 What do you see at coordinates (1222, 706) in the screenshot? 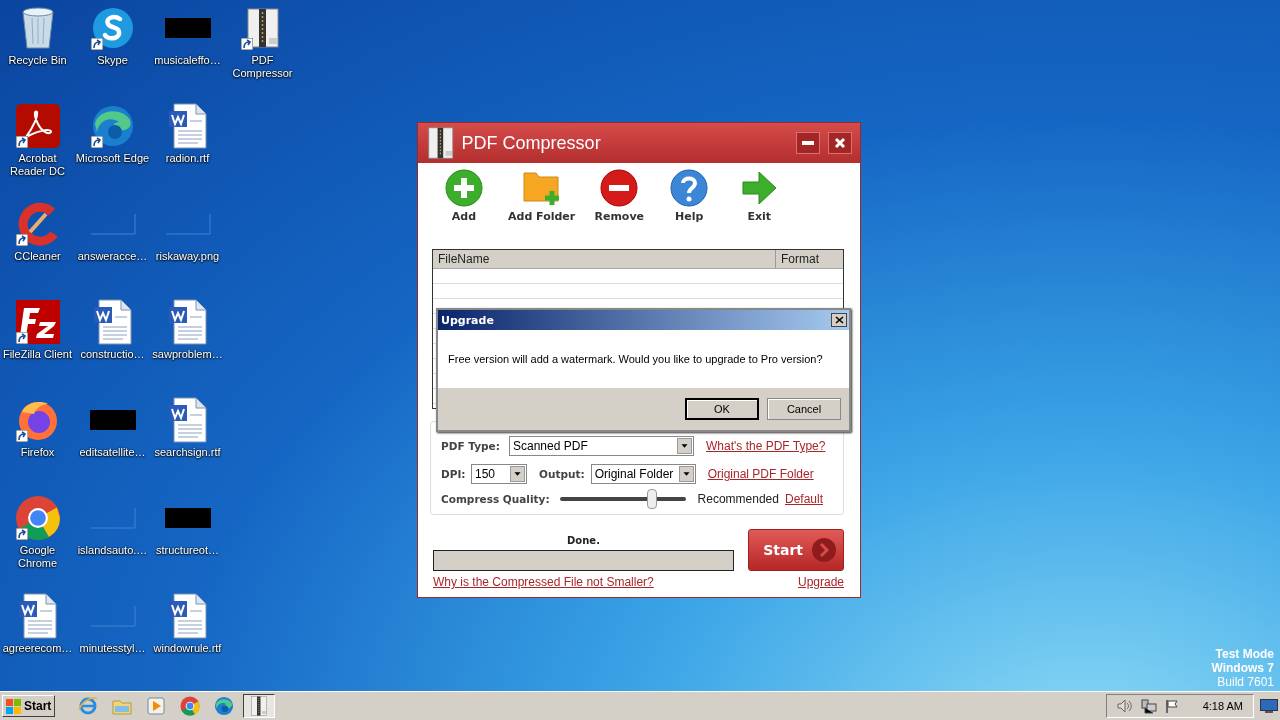
I see `clock: 4:18 AM` at bounding box center [1222, 706].